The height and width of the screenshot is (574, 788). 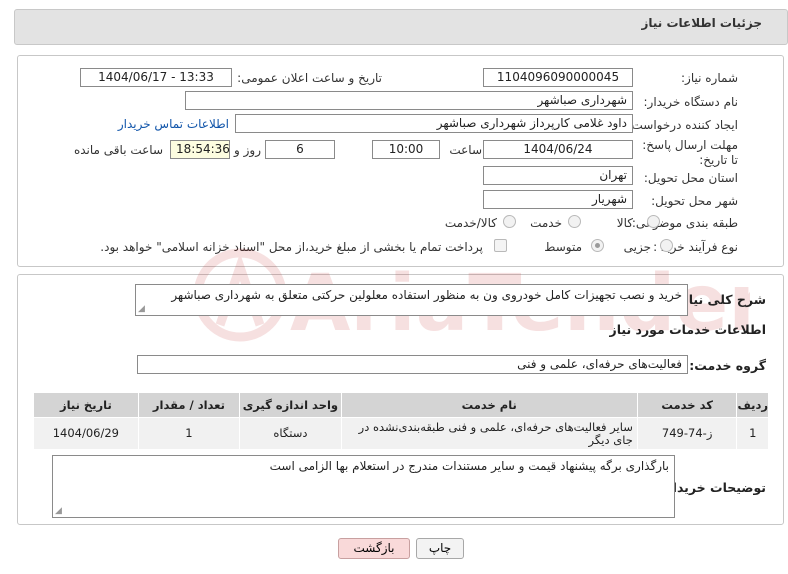 I want to click on services-section-title: اطلاعات خدمات مورد نیاز, so click(x=688, y=329).